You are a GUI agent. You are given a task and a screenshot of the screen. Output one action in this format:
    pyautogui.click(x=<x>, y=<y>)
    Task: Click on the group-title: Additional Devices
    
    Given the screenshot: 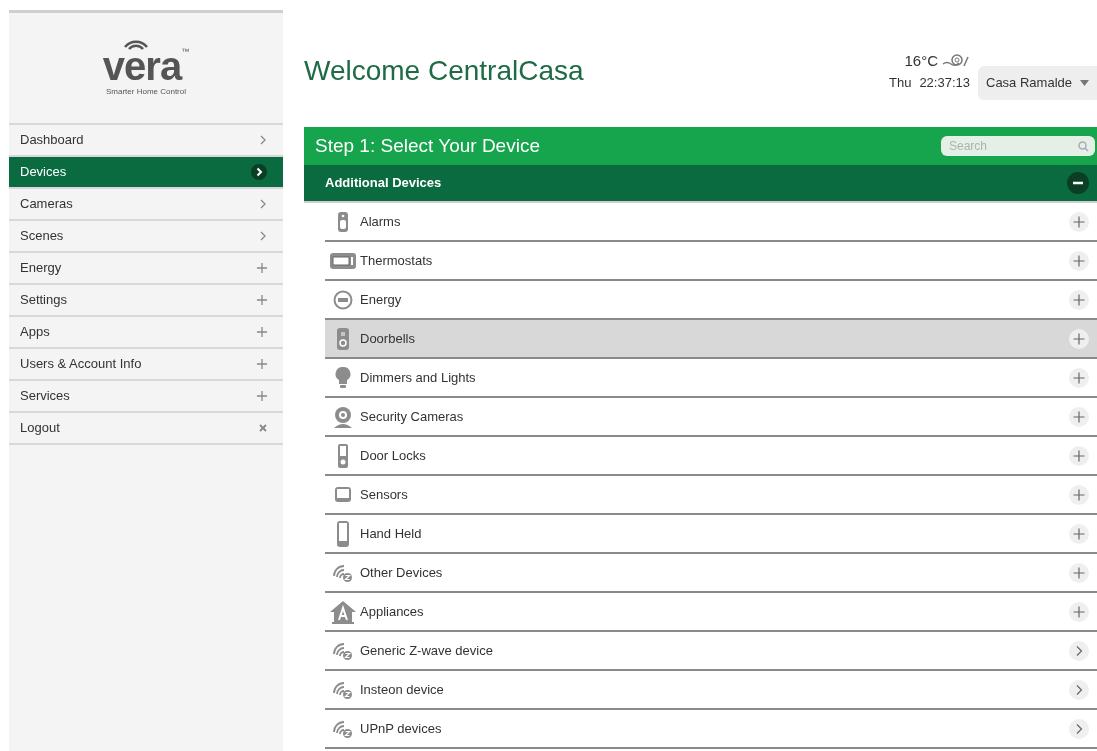 What is the action you would take?
    pyautogui.click(x=383, y=183)
    